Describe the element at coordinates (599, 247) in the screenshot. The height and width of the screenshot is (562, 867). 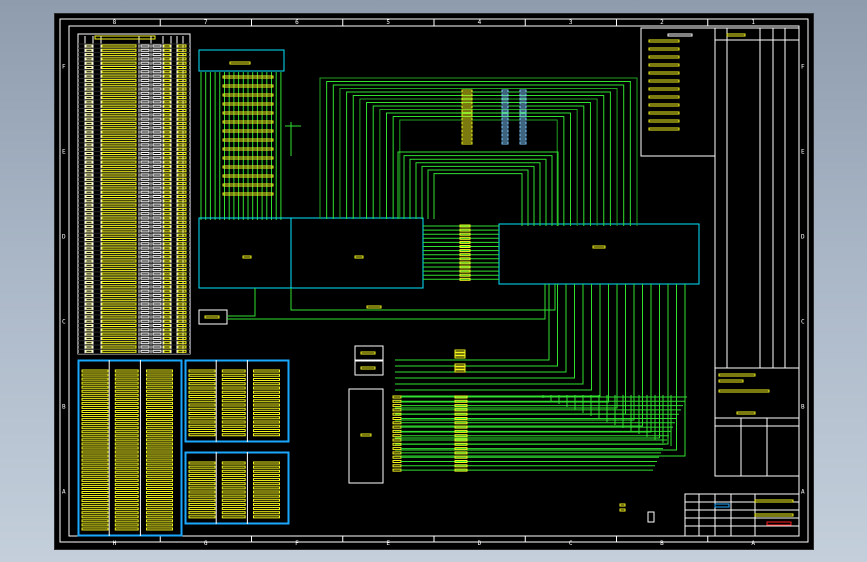
I see `module-label` at that location.